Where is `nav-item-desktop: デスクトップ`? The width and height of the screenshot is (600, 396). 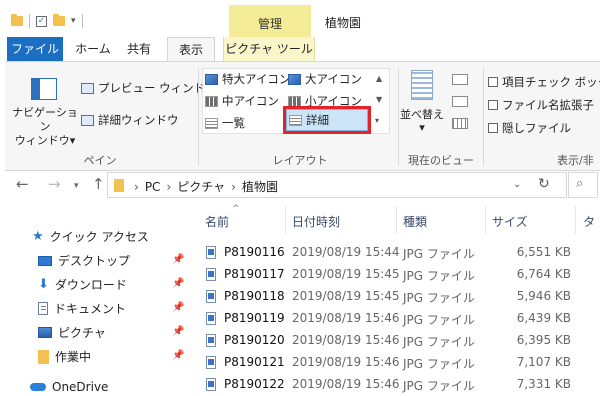
nav-item-desktop: デスクトップ is located at coordinates (84, 260).